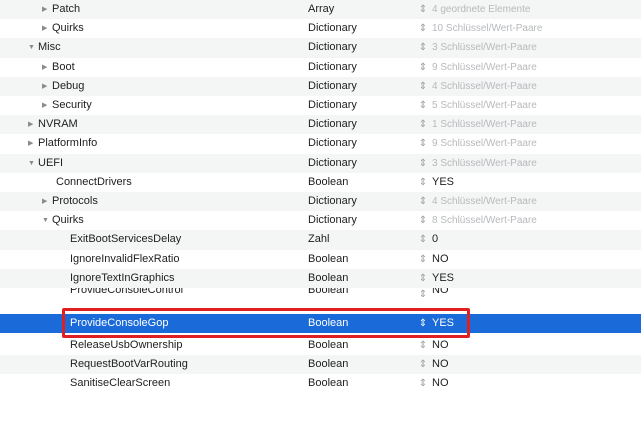  What do you see at coordinates (487, 28) in the screenshot?
I see `row-value-label: 10 Schlüssel/Wert-Paare` at bounding box center [487, 28].